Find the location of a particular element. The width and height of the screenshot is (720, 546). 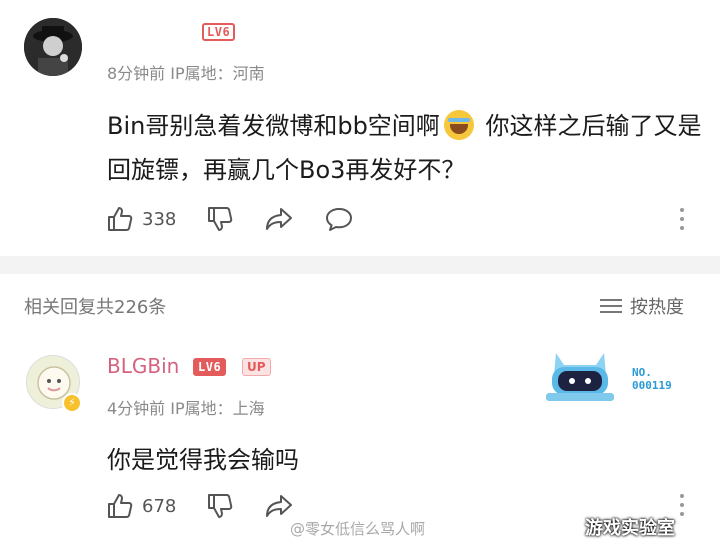

share-button is located at coordinates (279, 219).